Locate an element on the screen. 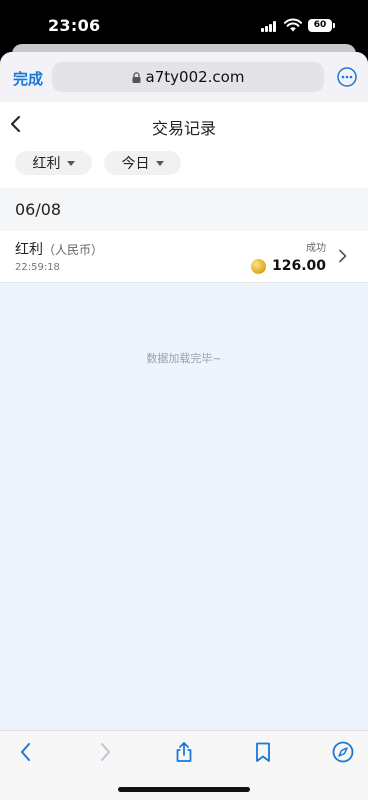 The width and height of the screenshot is (368, 800). back-icon is located at coordinates (26, 752).